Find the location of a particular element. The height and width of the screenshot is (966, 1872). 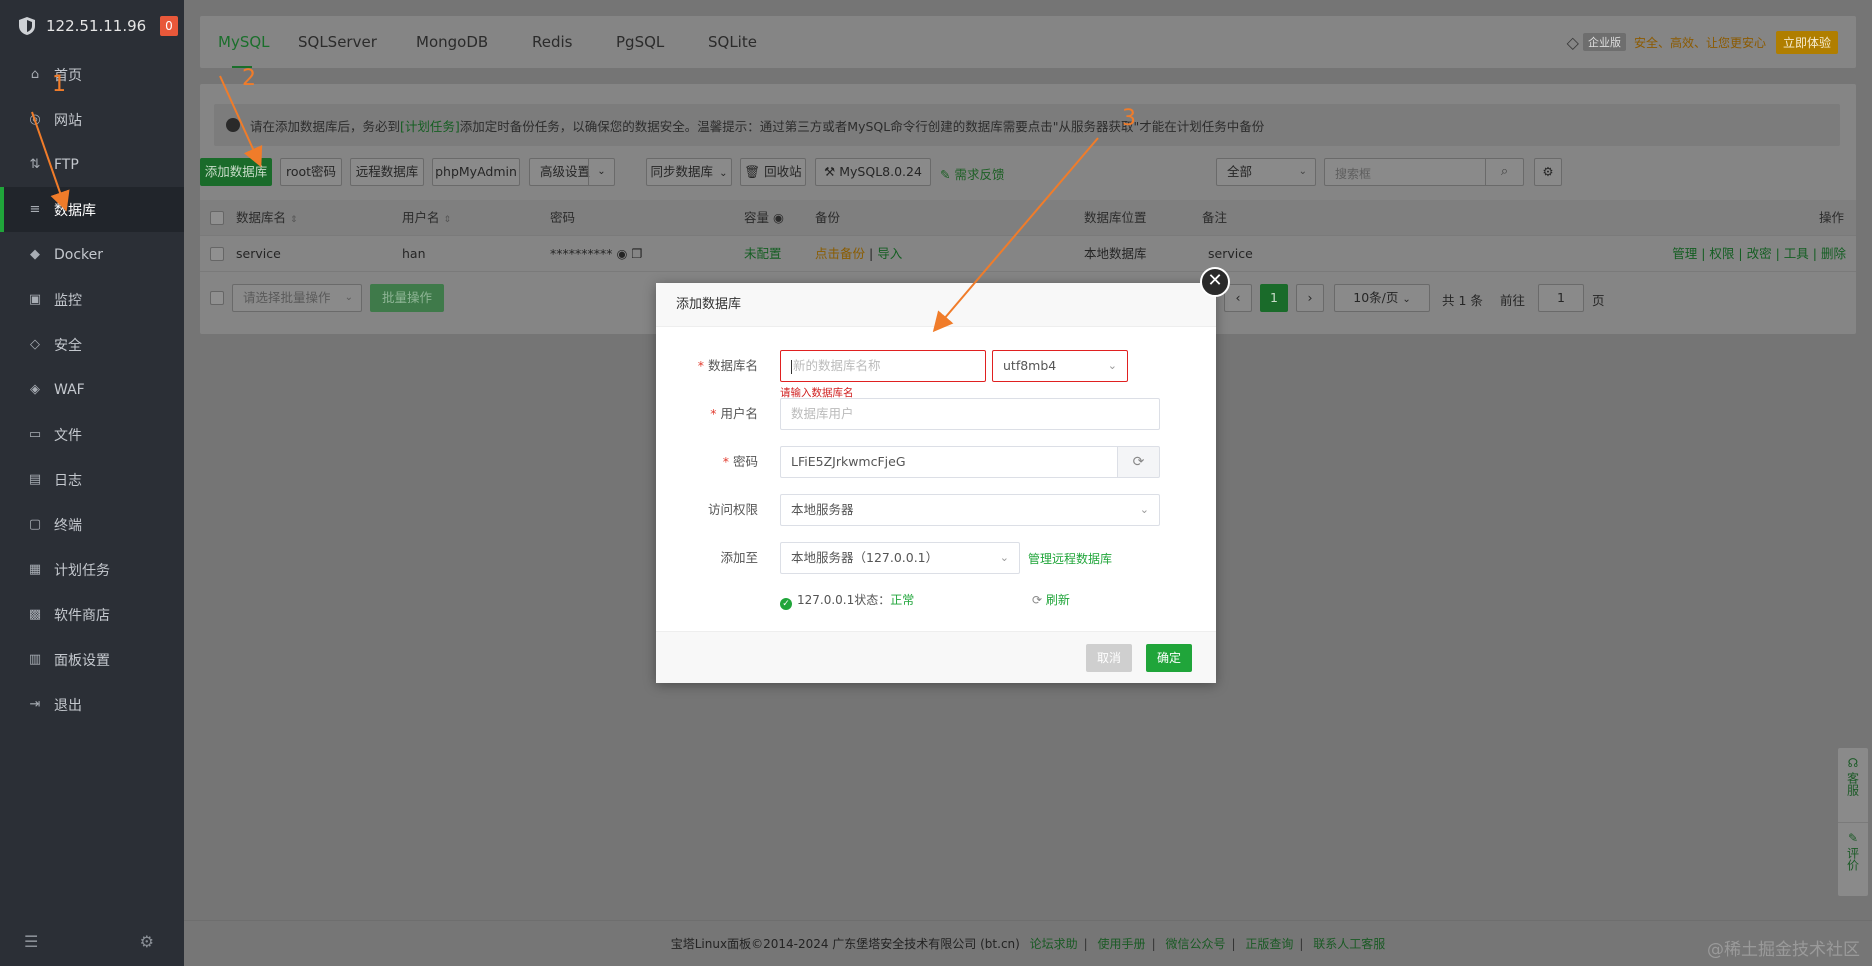

row-checkbox is located at coordinates (217, 254).